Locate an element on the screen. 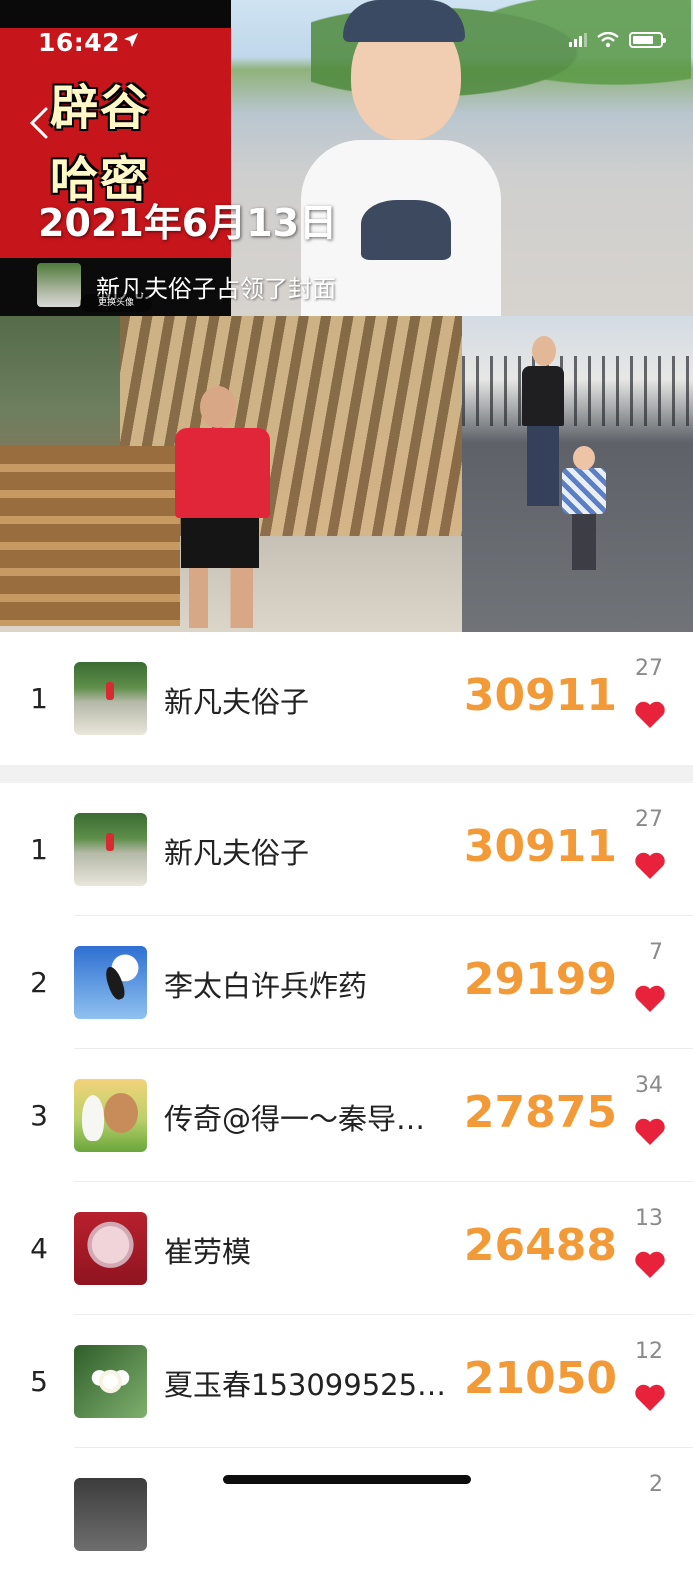 Image resolution: width=693 pixels, height=1581 pixels. leaderboard-row: 4 崔劳模 26488 13 is located at coordinates (346, 1248).